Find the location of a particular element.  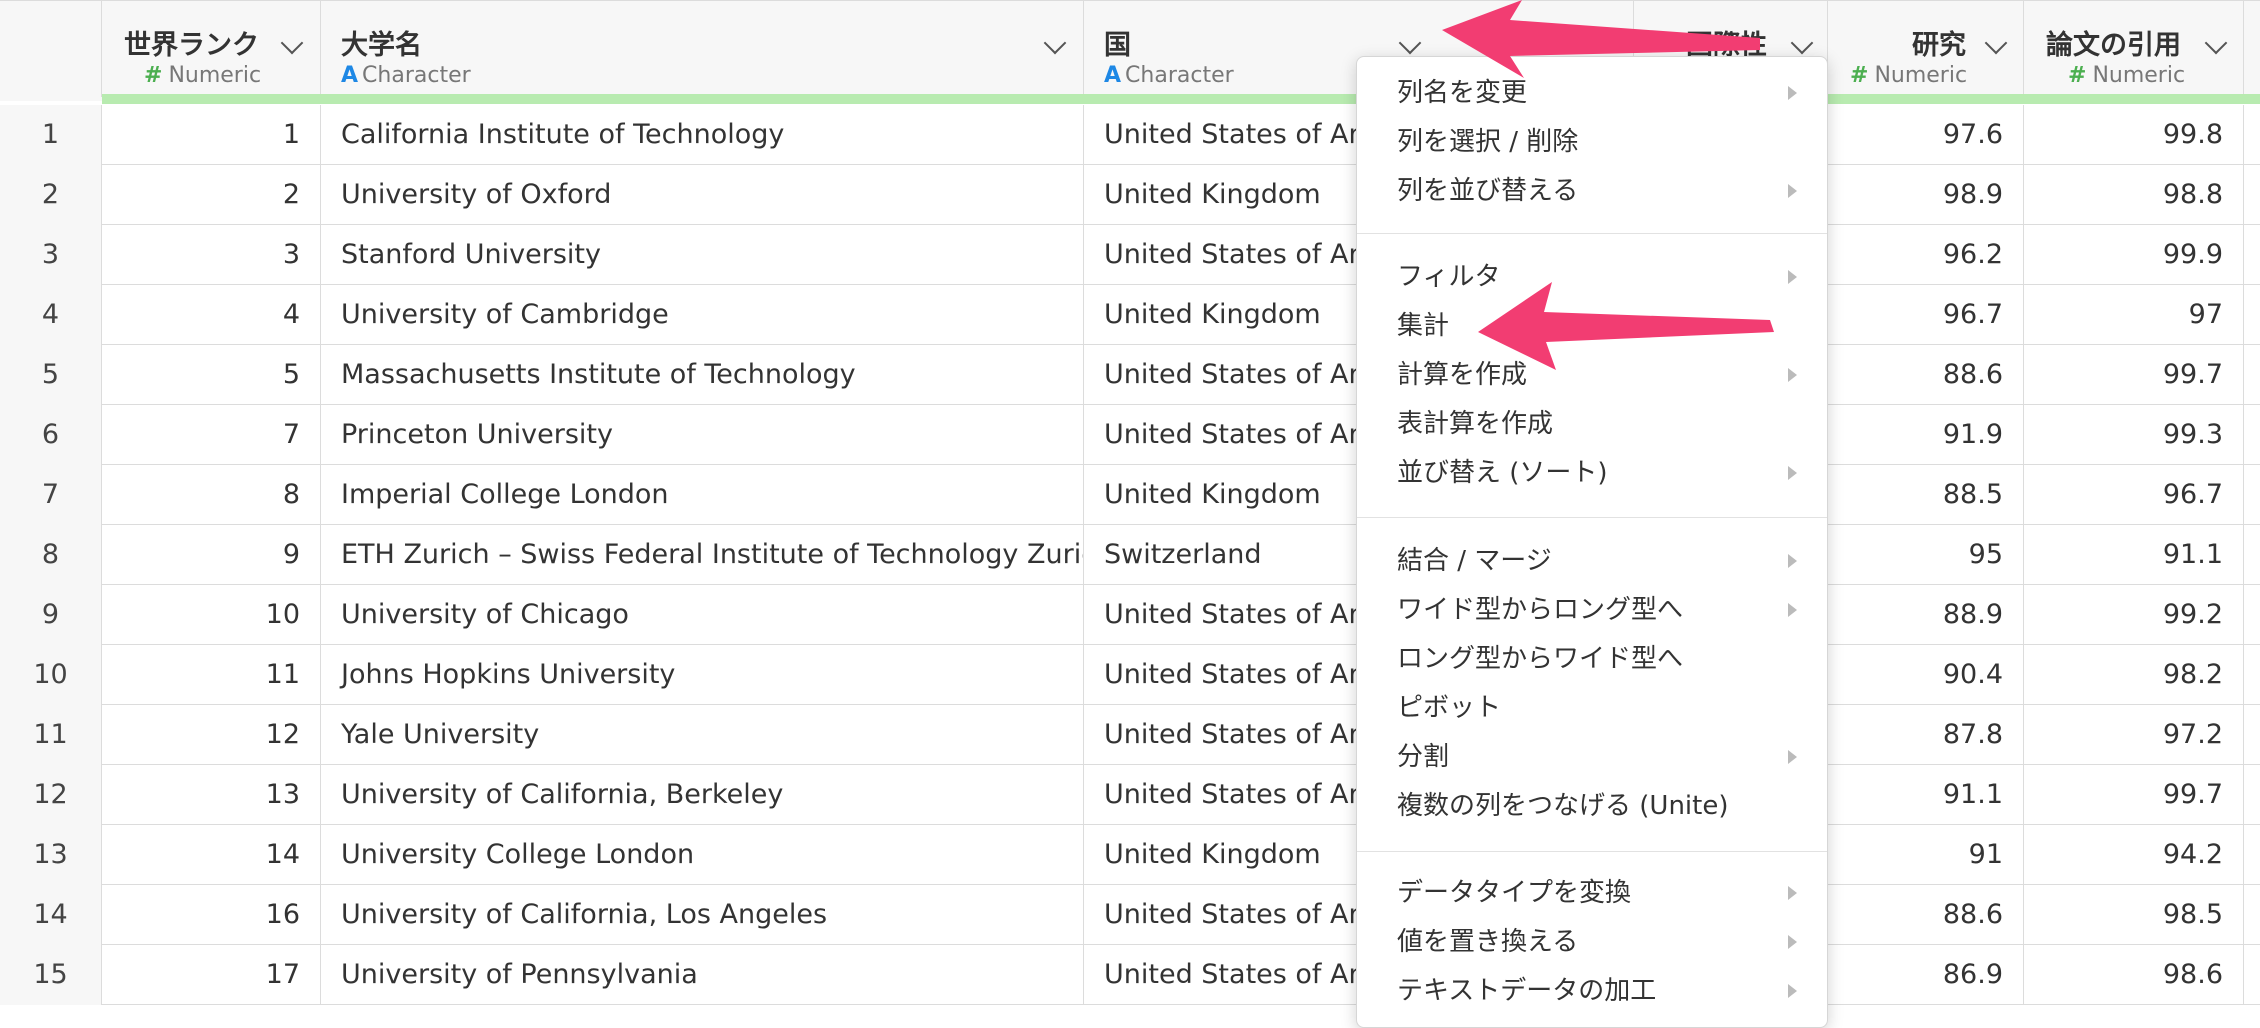

column-header-world-rank: 世界ランク # Numeric is located at coordinates (211, 49).